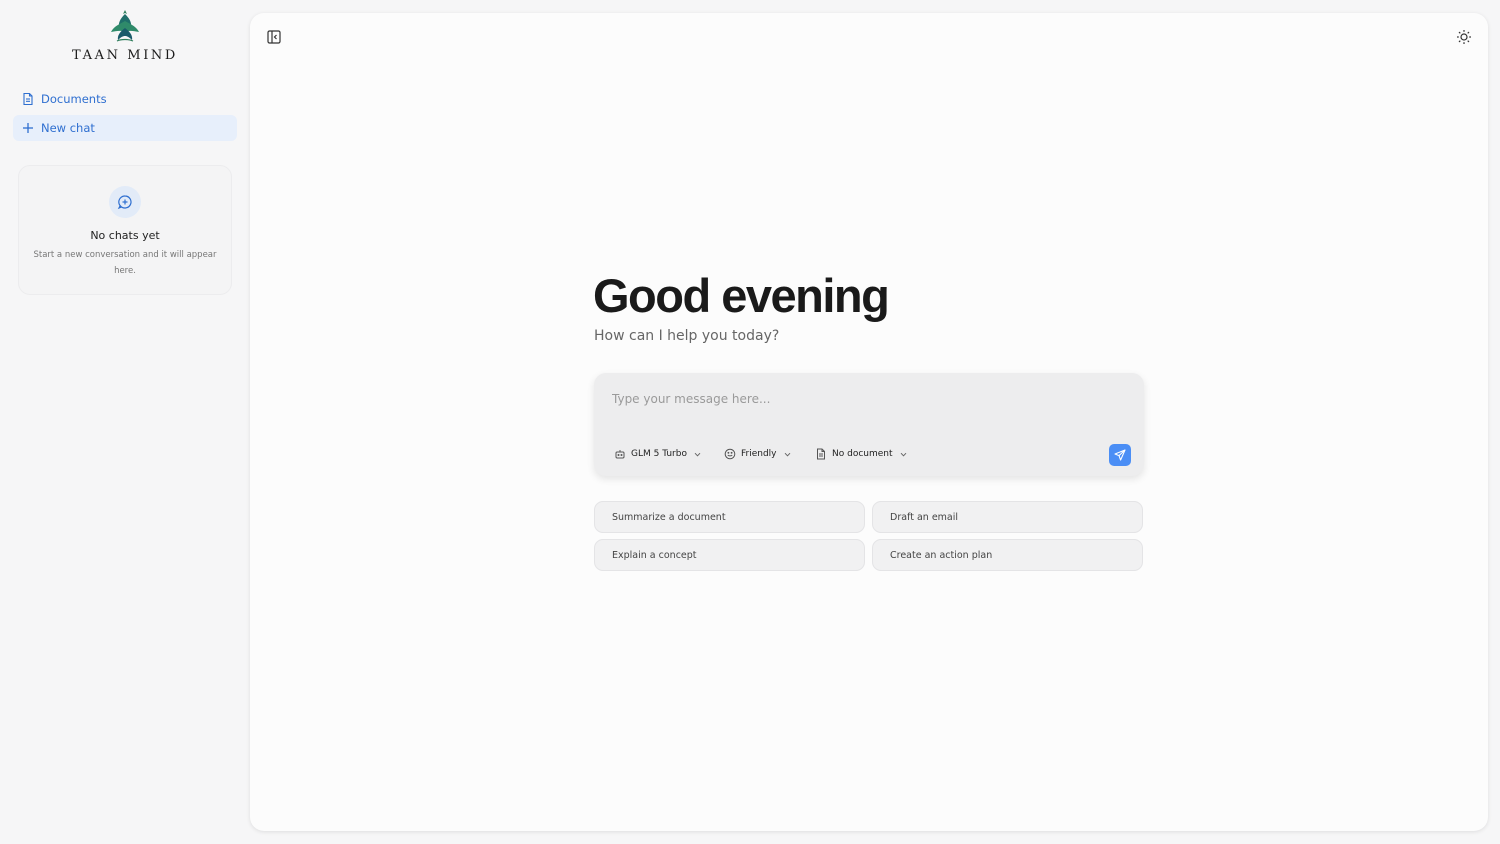 The width and height of the screenshot is (1500, 844). What do you see at coordinates (28, 128) in the screenshot?
I see `plus-icon` at bounding box center [28, 128].